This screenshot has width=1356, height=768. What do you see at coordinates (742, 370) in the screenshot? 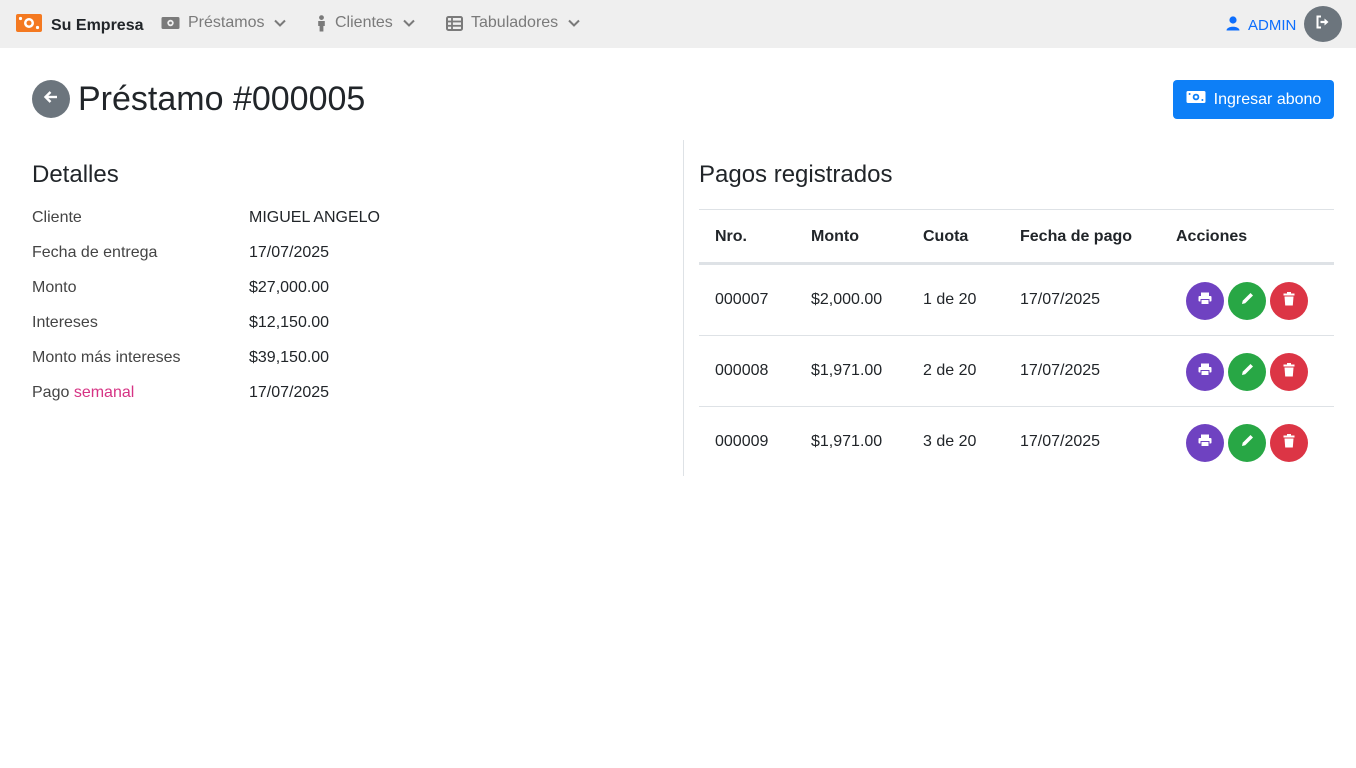
I see `cell-nro: 000008` at bounding box center [742, 370].